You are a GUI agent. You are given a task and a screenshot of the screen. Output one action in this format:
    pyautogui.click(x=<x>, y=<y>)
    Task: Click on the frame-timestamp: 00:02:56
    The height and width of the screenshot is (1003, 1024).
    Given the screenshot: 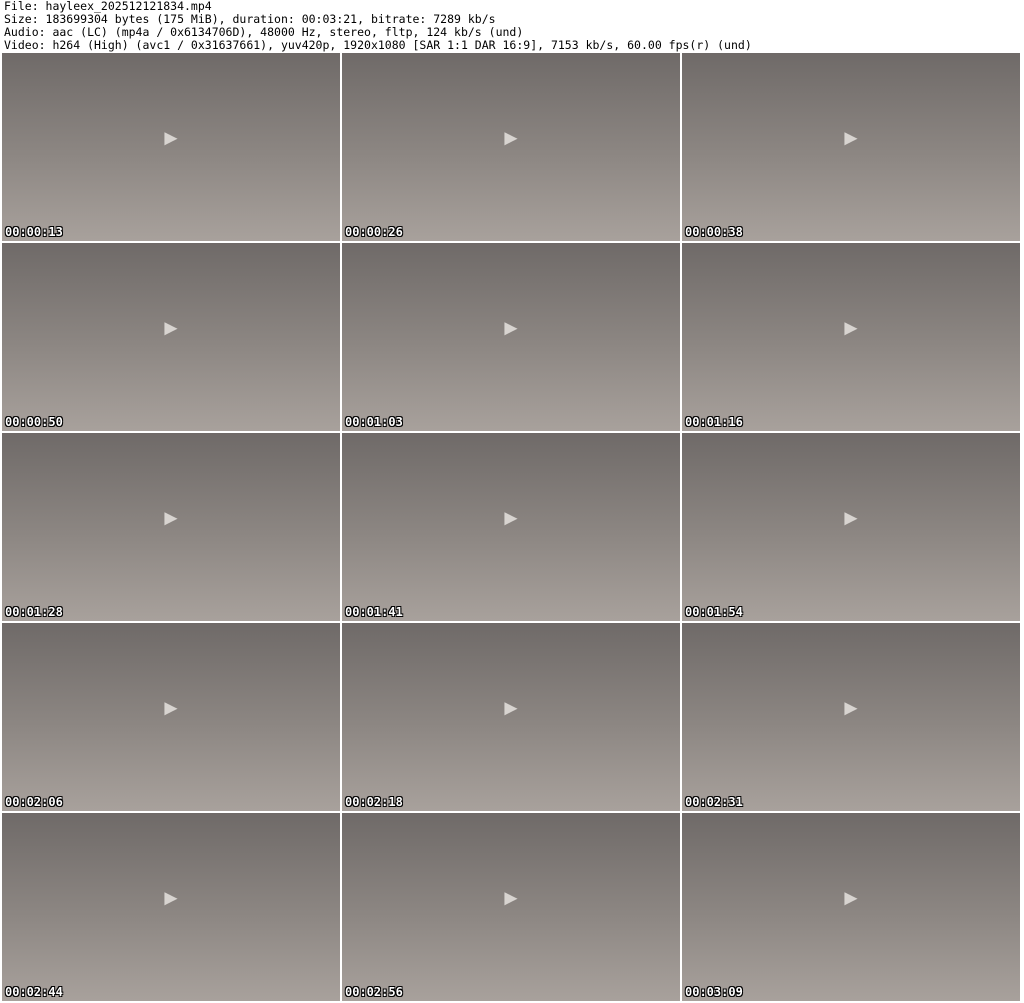 What is the action you would take?
    pyautogui.click(x=374, y=992)
    